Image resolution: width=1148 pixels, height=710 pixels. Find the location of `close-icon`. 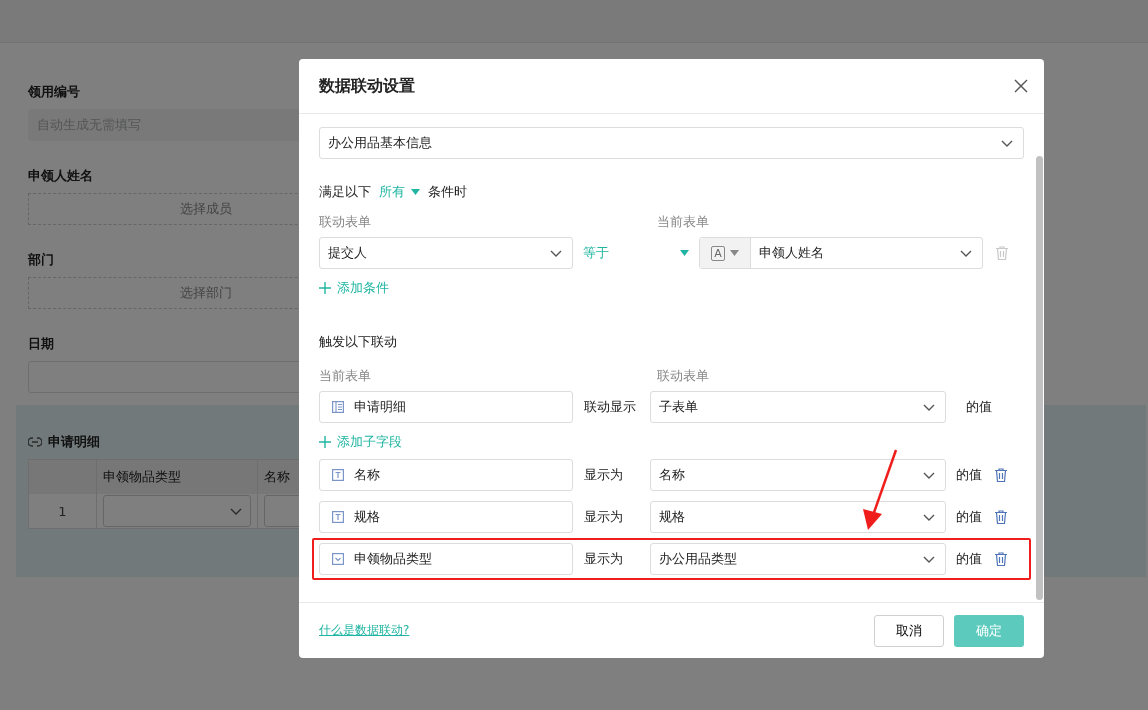

close-icon is located at coordinates (1021, 86).